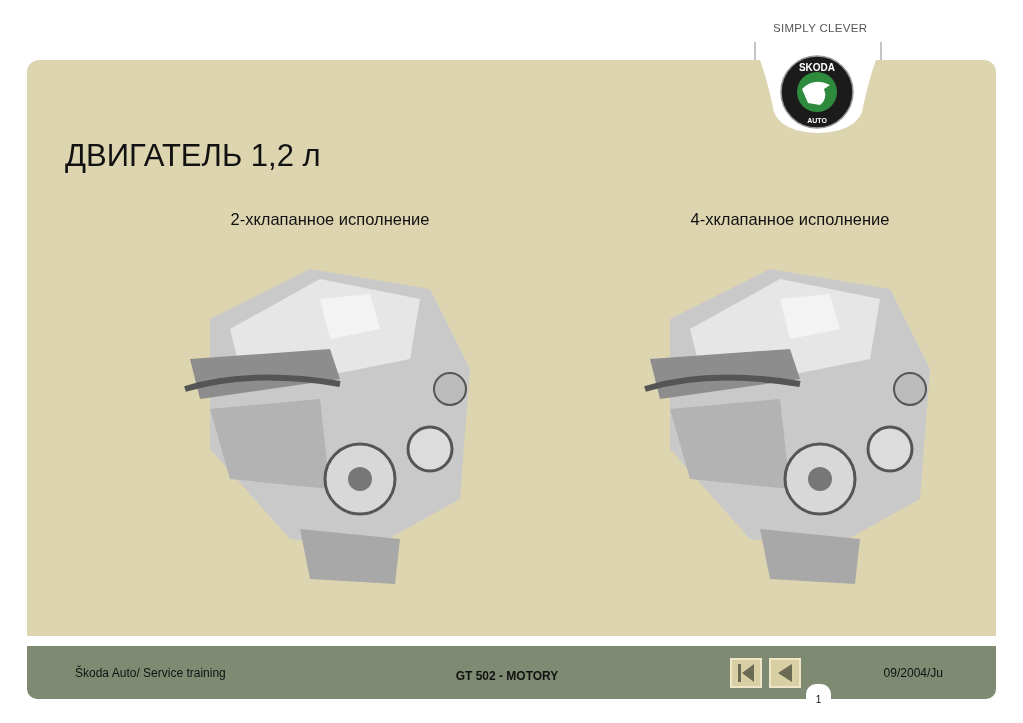 The width and height of the screenshot is (1023, 723). I want to click on page-number: 1, so click(818, 694).